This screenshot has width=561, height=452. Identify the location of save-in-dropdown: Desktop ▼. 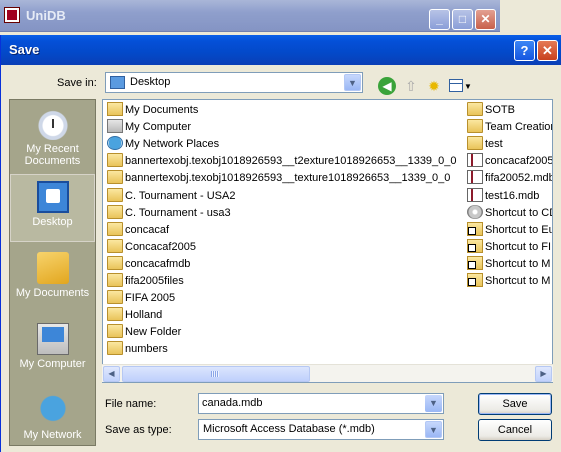
(234, 82).